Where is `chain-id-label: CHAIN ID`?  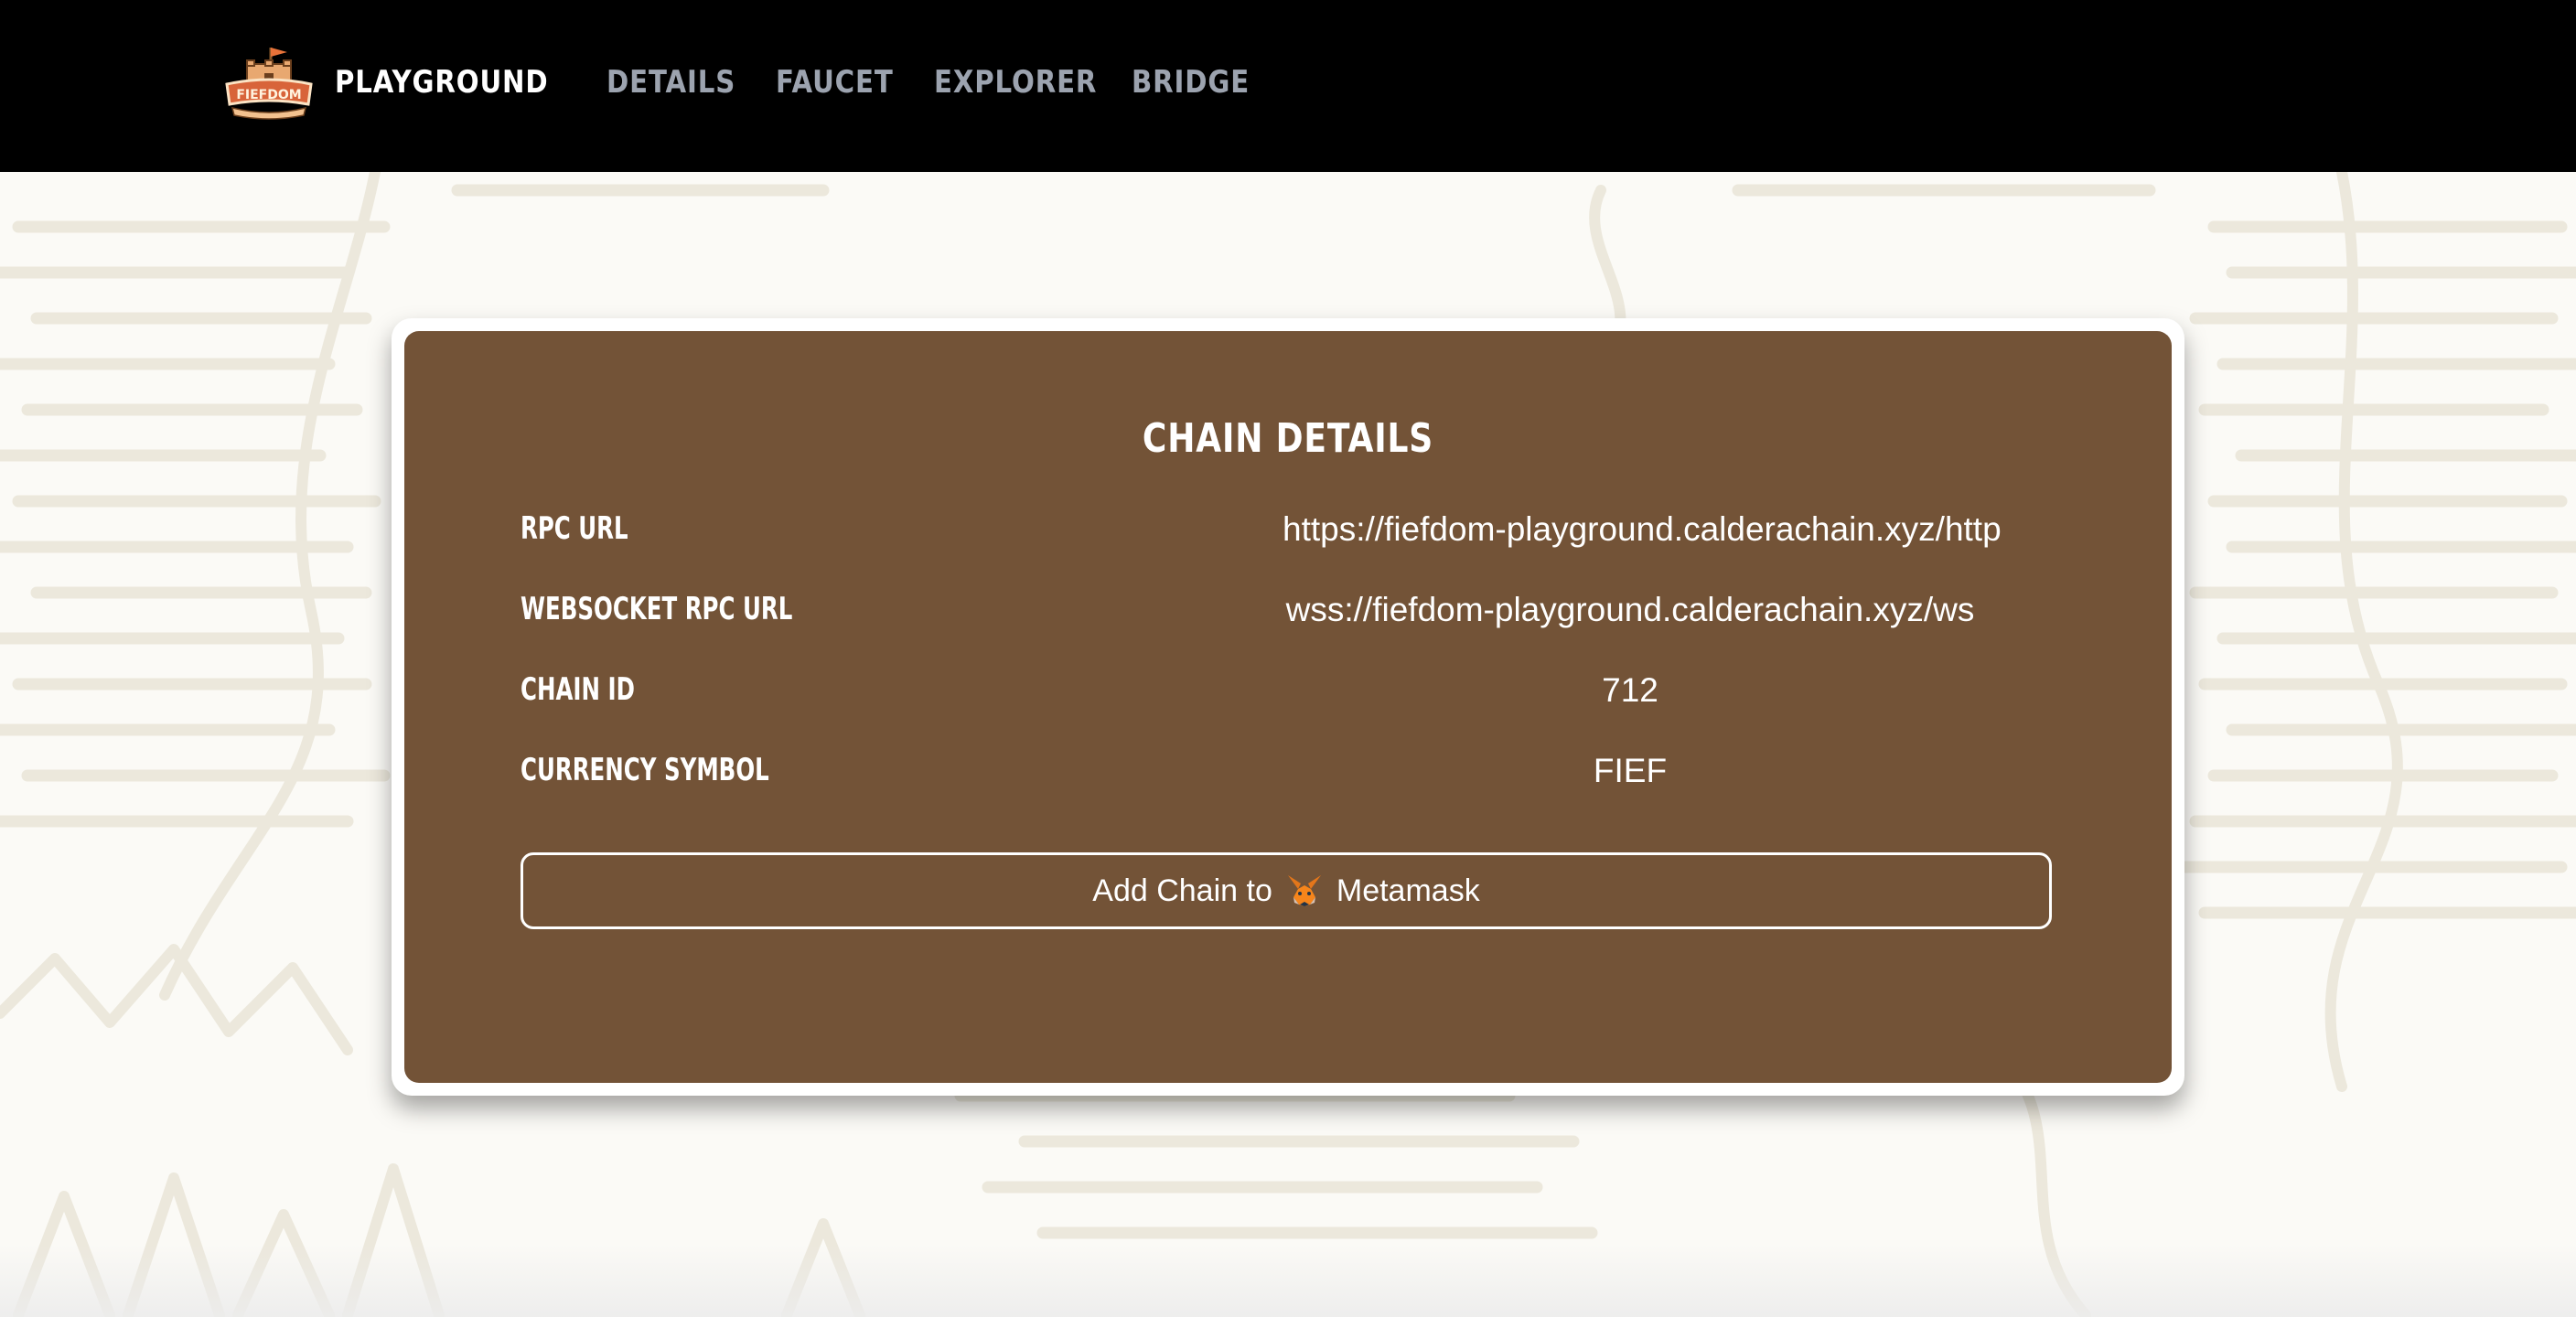
chain-id-label: CHAIN ID is located at coordinates (578, 689).